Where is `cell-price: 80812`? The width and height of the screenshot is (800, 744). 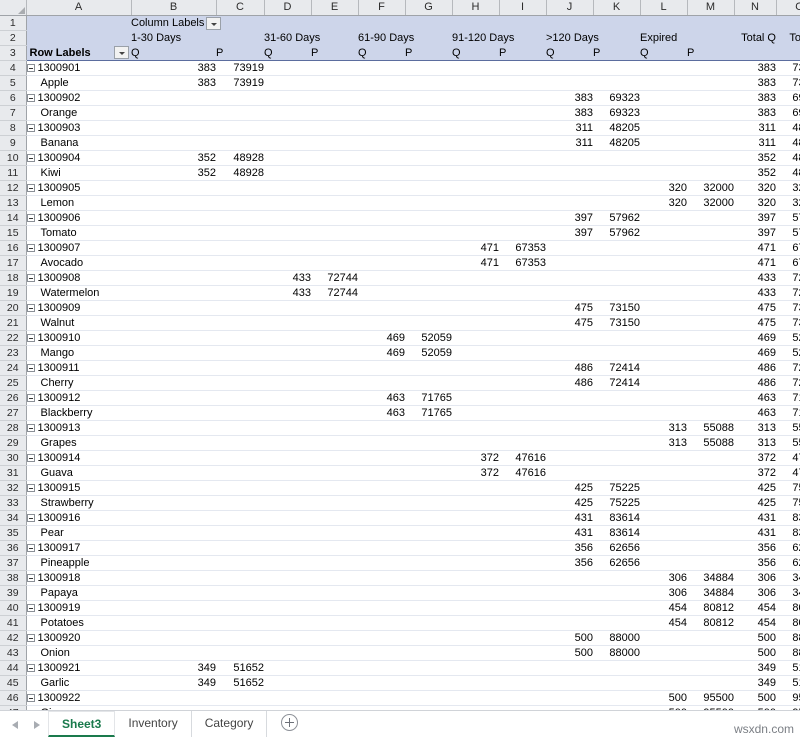 cell-price: 80812 is located at coordinates (710, 608).